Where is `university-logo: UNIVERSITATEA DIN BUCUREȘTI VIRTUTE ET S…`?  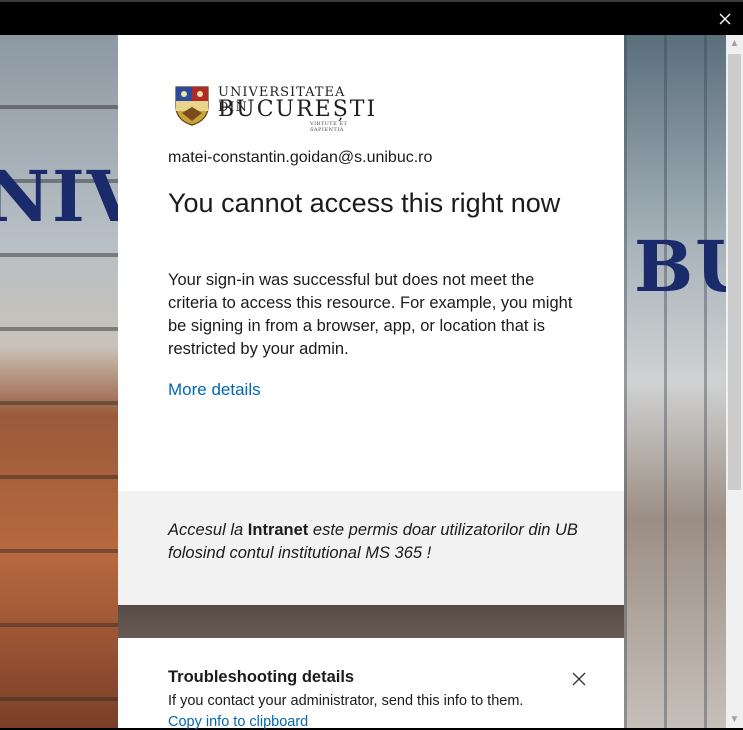
university-logo: UNIVERSITATEA DIN BUCUREȘTI VIRTUTE ET S… is located at coordinates (272, 108).